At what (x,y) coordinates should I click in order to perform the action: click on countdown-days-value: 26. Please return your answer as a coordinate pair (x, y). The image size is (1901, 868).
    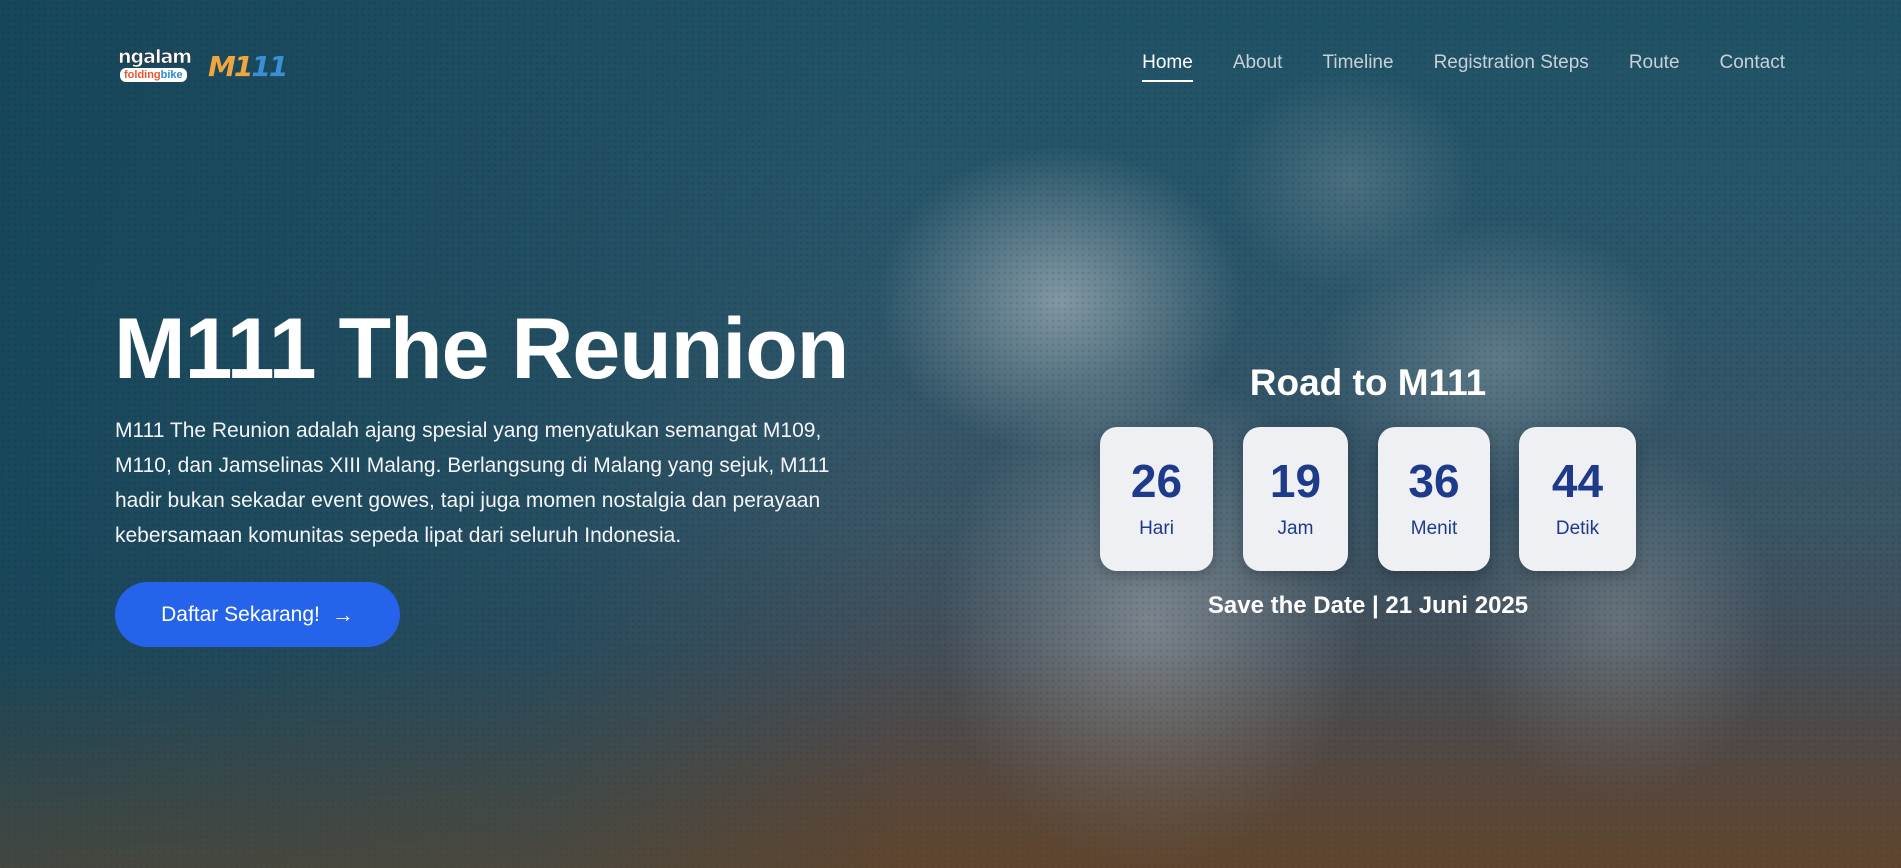
    Looking at the image, I should click on (1156, 481).